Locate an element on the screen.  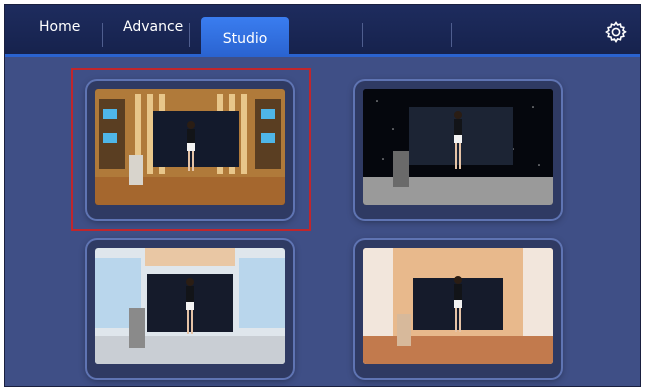
tab-studio-label: Studio is located at coordinates (245, 39).